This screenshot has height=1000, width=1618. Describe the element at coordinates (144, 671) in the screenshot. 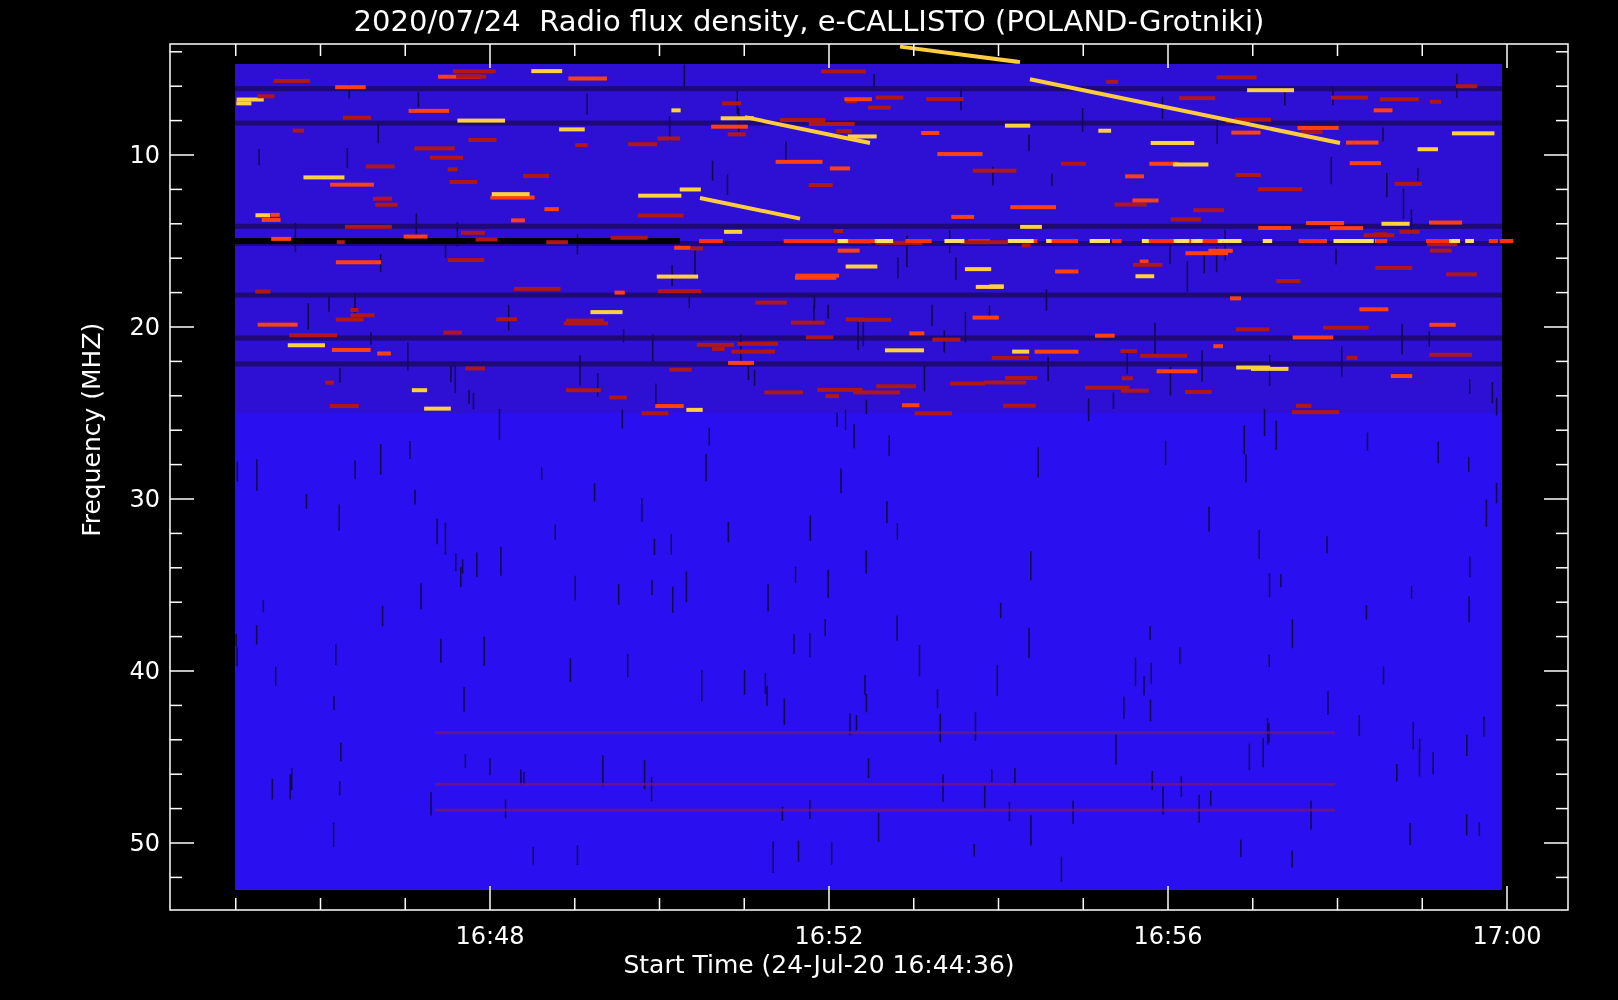

I see `y-tick-label: 40` at that location.